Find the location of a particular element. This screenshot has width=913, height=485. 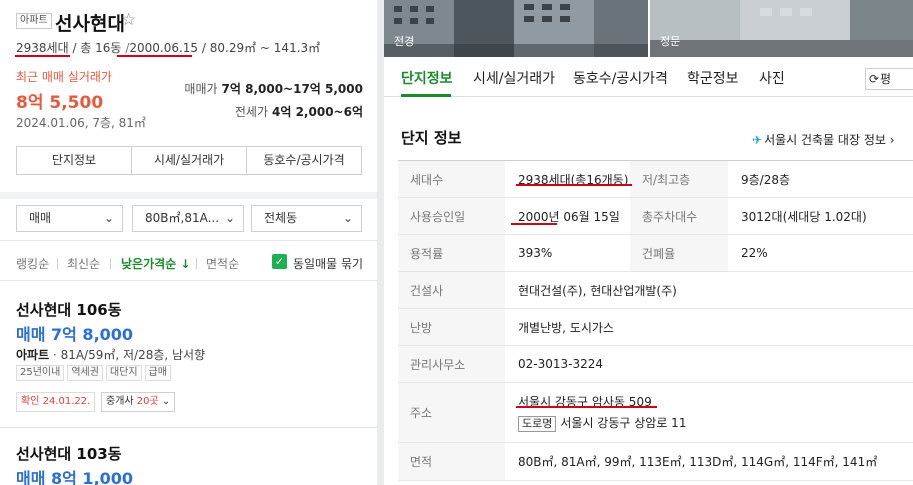

far-value: 393% is located at coordinates (567, 253).